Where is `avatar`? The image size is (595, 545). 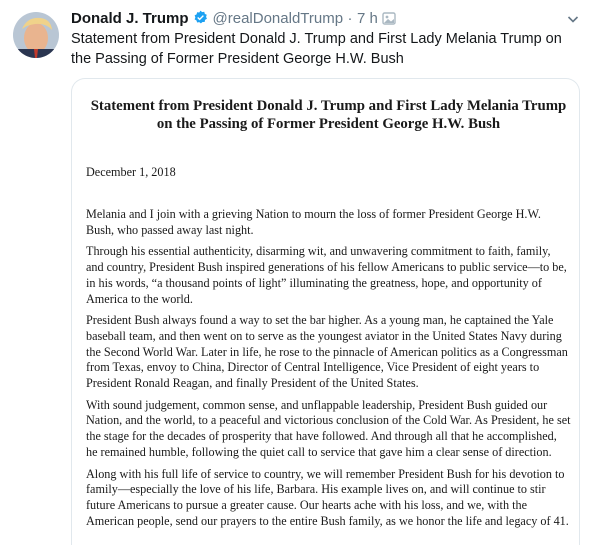
avatar is located at coordinates (36, 35).